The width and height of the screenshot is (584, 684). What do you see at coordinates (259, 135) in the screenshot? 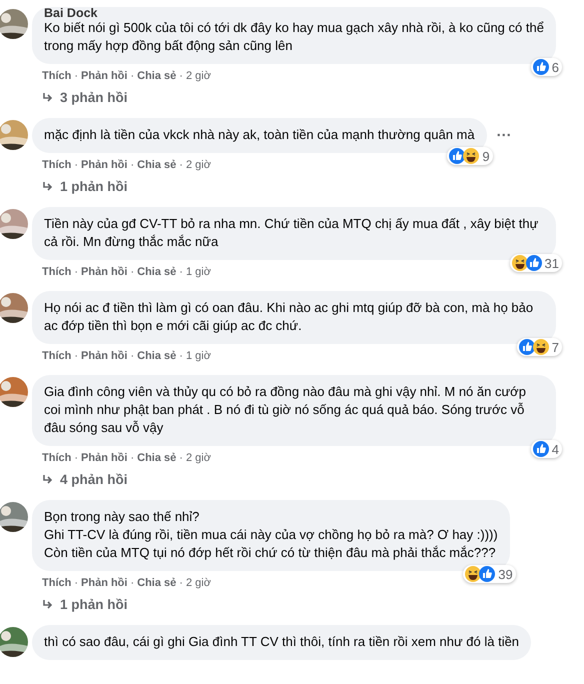
I see `comment-text: mặc định là tiền của vkck nhà này ak, toàn tiền của mạnh thường quân mà` at bounding box center [259, 135].